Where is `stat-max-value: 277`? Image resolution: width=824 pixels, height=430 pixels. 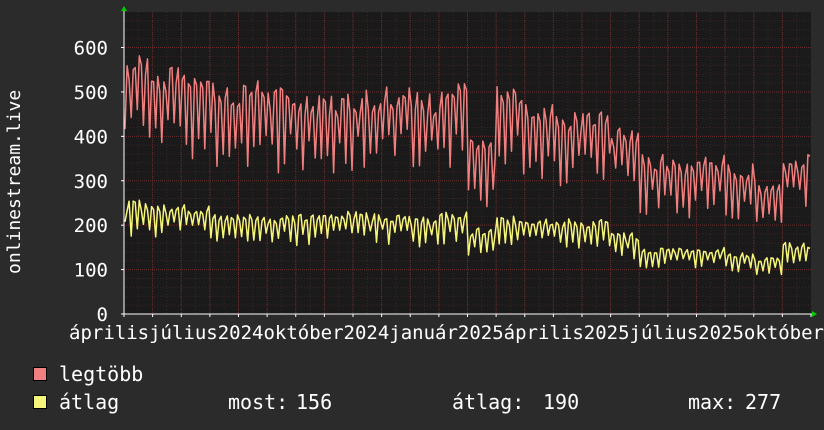 stat-max-value: 277 is located at coordinates (763, 402).